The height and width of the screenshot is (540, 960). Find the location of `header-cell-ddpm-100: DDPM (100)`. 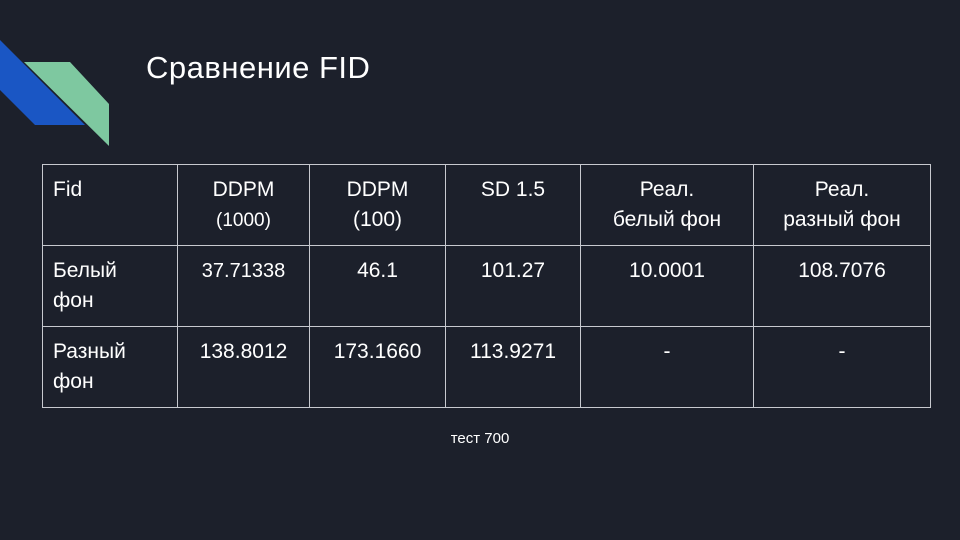

header-cell-ddpm-100: DDPM (100) is located at coordinates (377, 205).